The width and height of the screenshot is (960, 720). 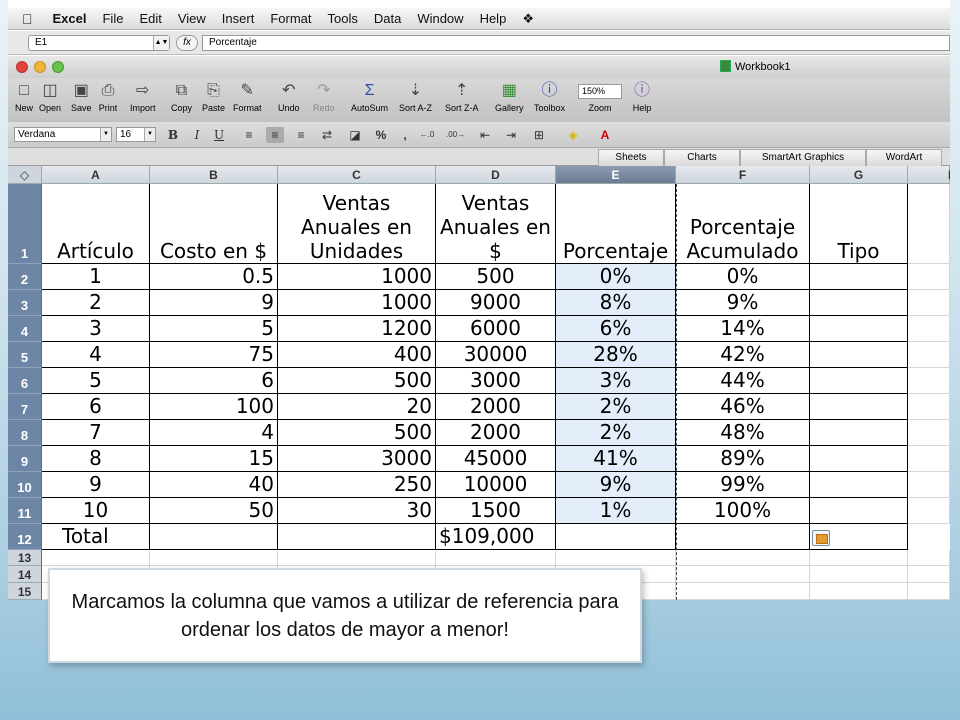 I want to click on gallery-button: ▦ Gallery, so click(x=509, y=97).